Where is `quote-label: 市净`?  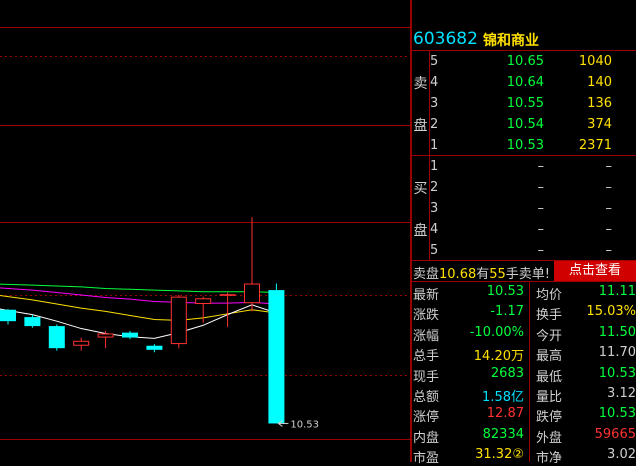
quote-label: 市净 is located at coordinates (549, 458).